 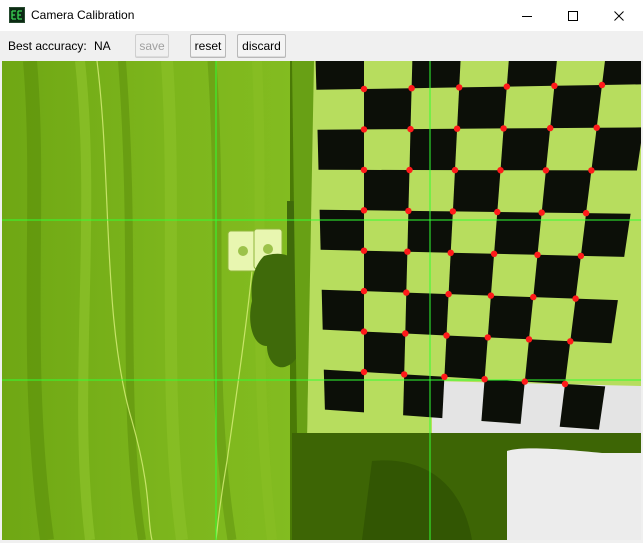 I want to click on title-bar: Camera Calibration, so click(x=321, y=15).